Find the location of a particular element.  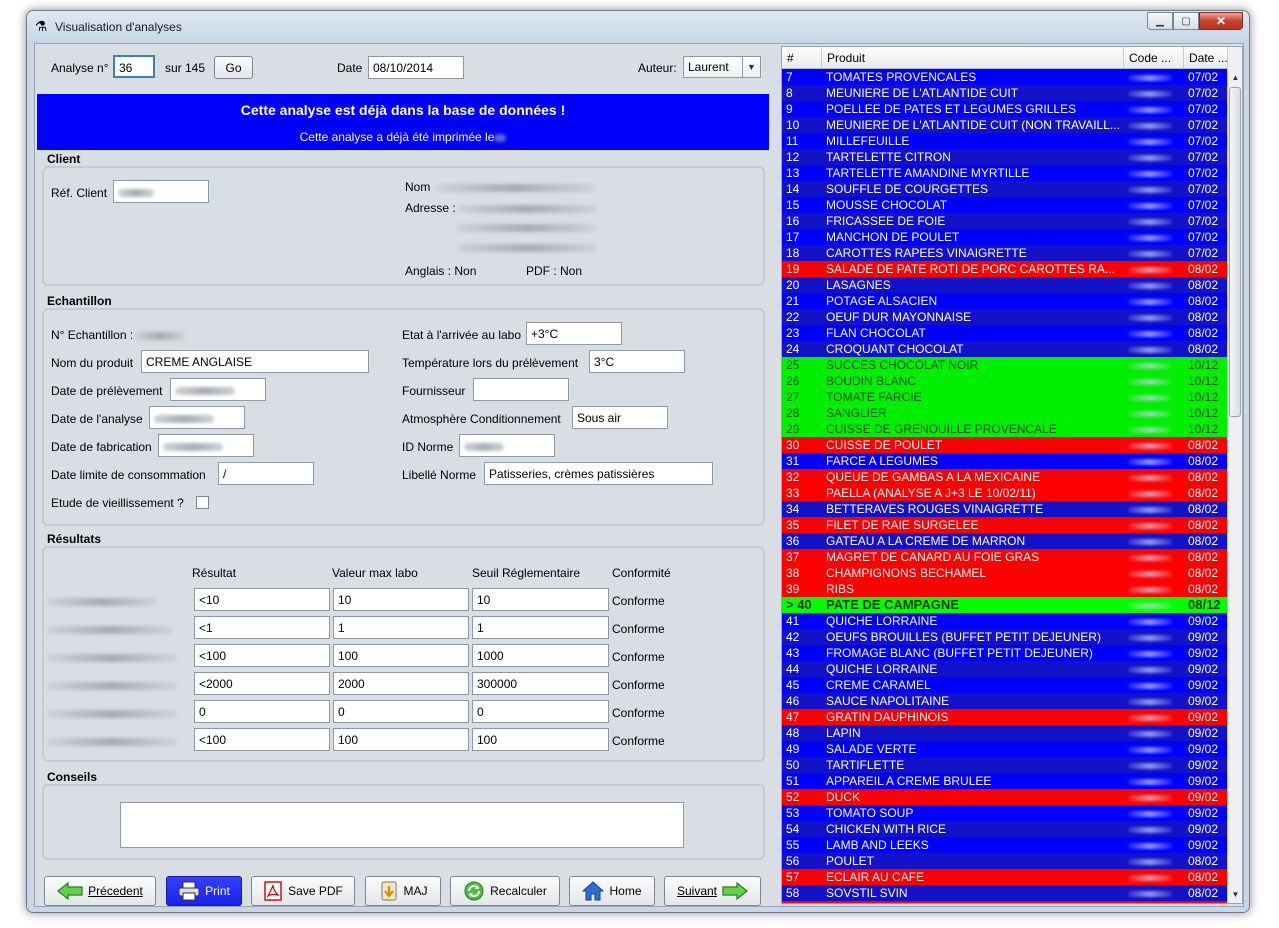

seuil-field: 10 is located at coordinates (540, 599).